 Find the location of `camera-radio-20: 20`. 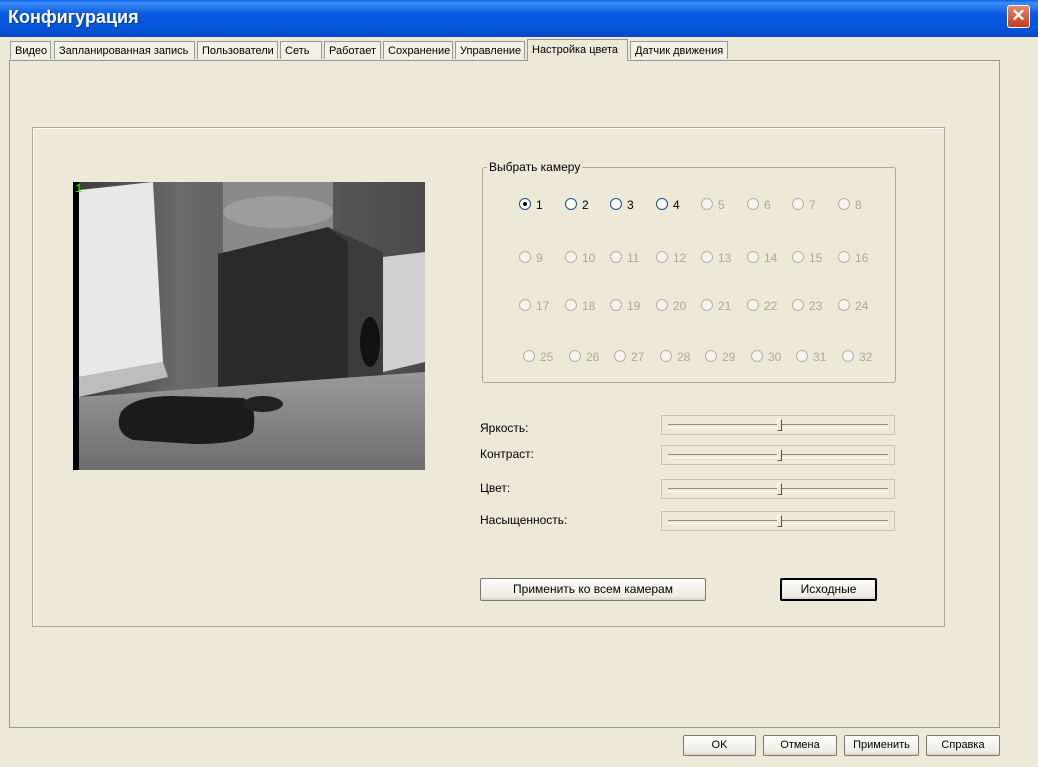

camera-radio-20: 20 is located at coordinates (671, 306).